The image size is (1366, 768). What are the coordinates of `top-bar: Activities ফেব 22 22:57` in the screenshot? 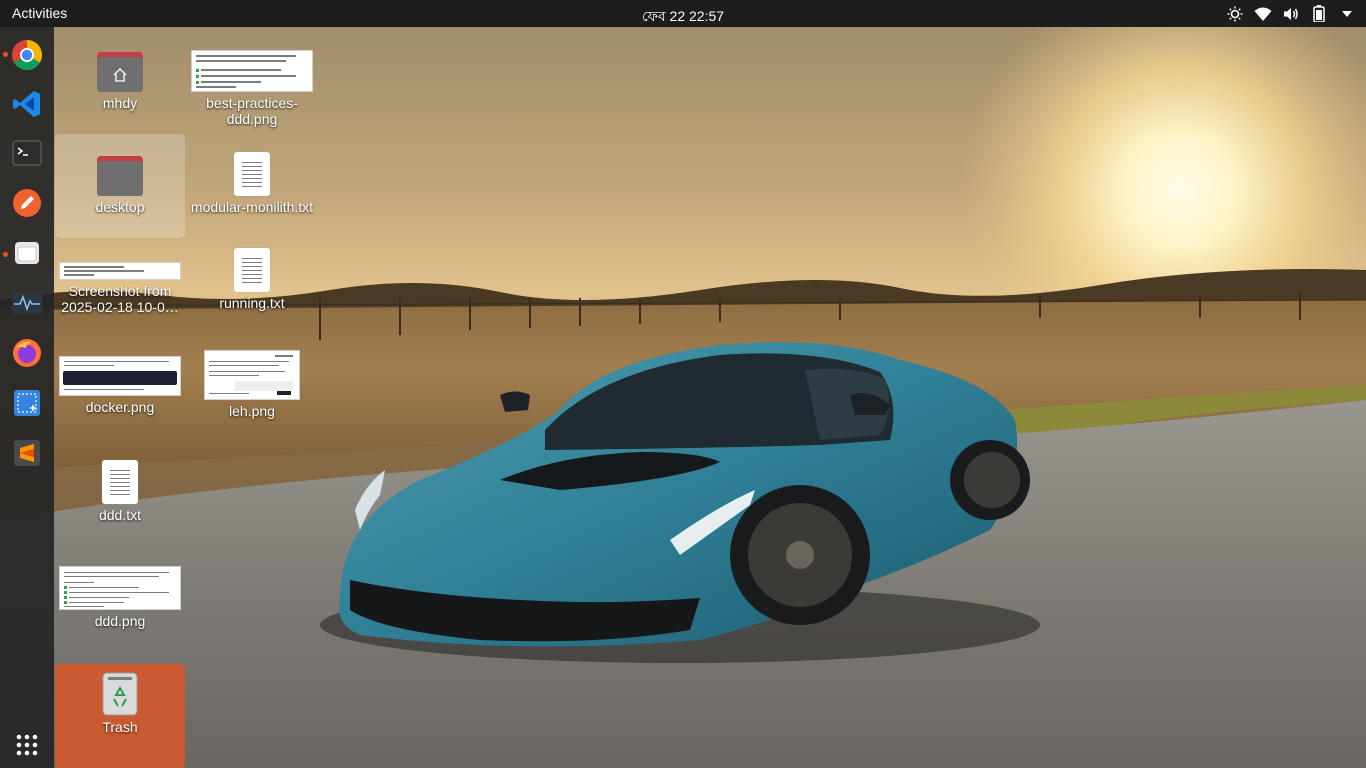 It's located at (683, 13).